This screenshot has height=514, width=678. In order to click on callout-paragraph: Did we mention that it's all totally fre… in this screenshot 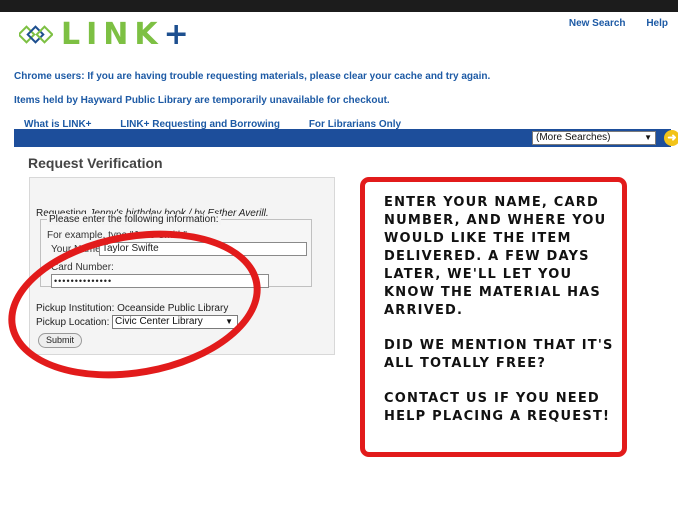, I will do `click(499, 354)`.